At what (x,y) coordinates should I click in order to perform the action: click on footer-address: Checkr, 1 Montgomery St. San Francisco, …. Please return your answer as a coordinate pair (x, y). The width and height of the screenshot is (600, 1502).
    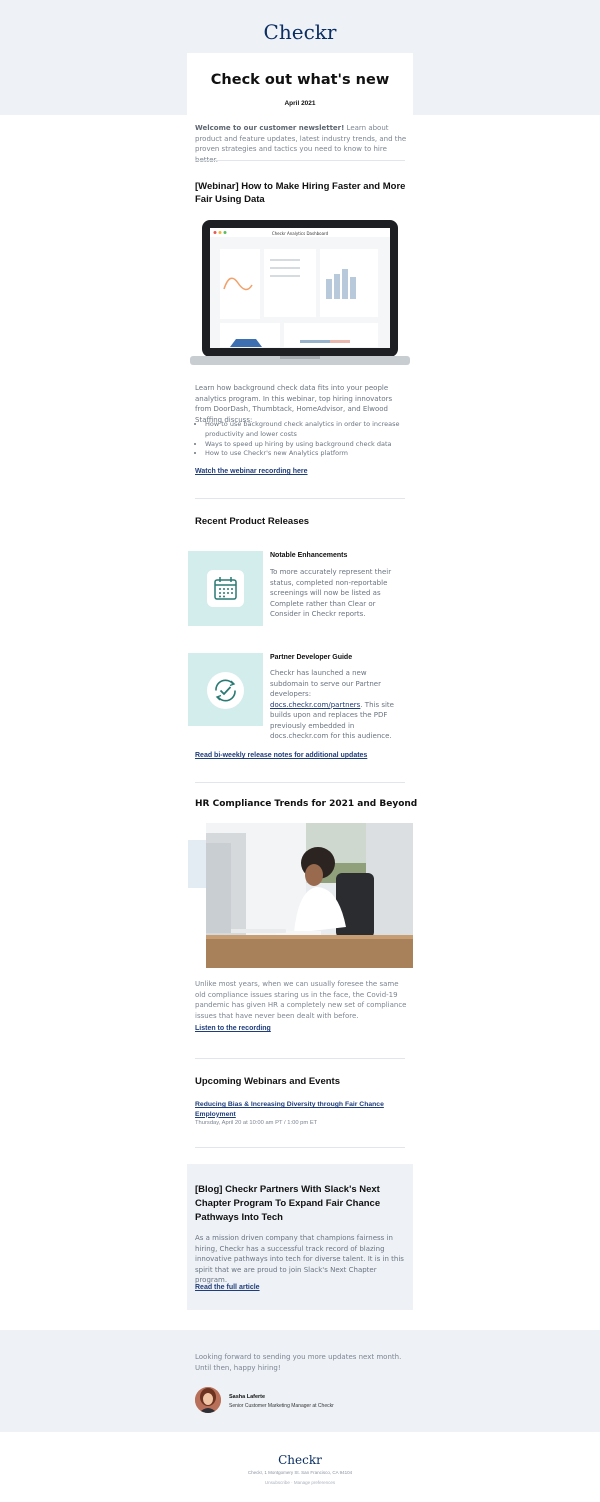
    Looking at the image, I should click on (300, 1472).